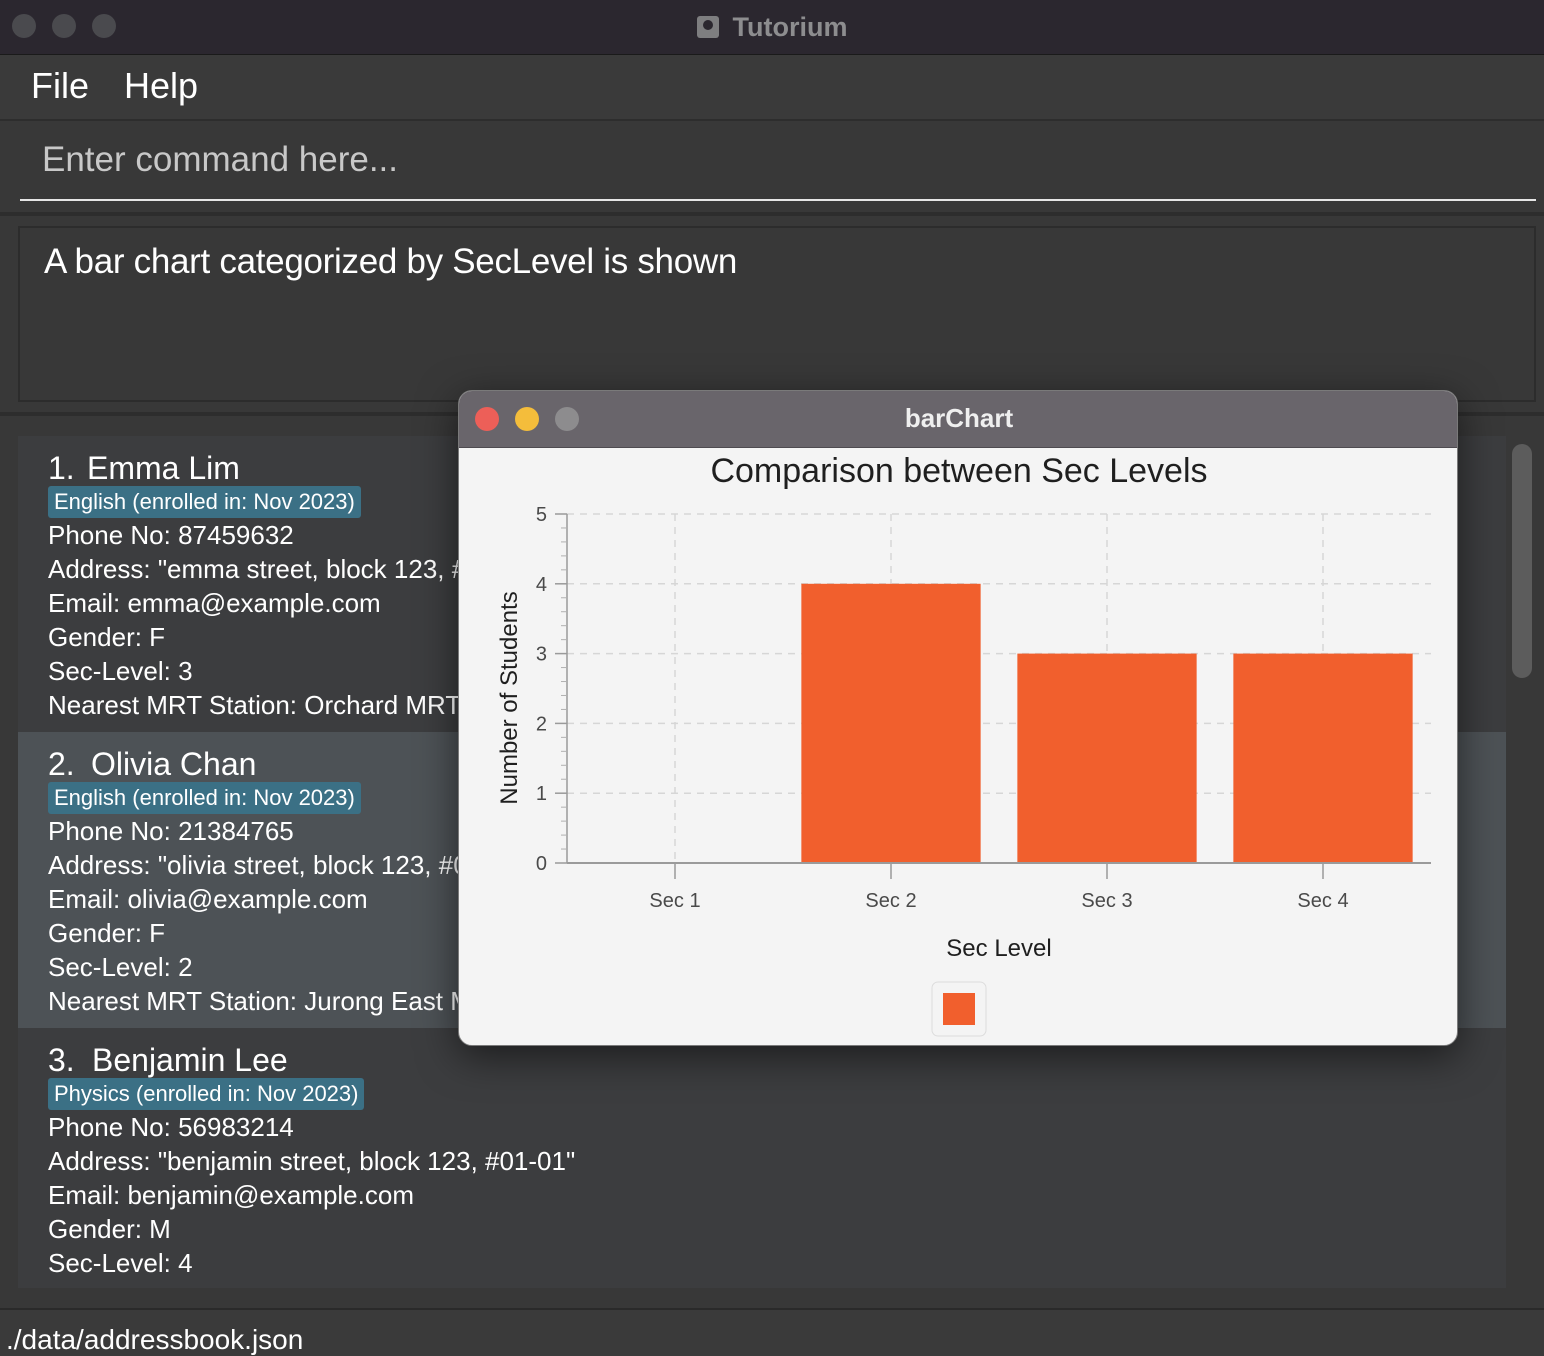 This screenshot has width=1544, height=1356. What do you see at coordinates (1322, 901) in the screenshot?
I see `x-tick-label: Sec 4` at bounding box center [1322, 901].